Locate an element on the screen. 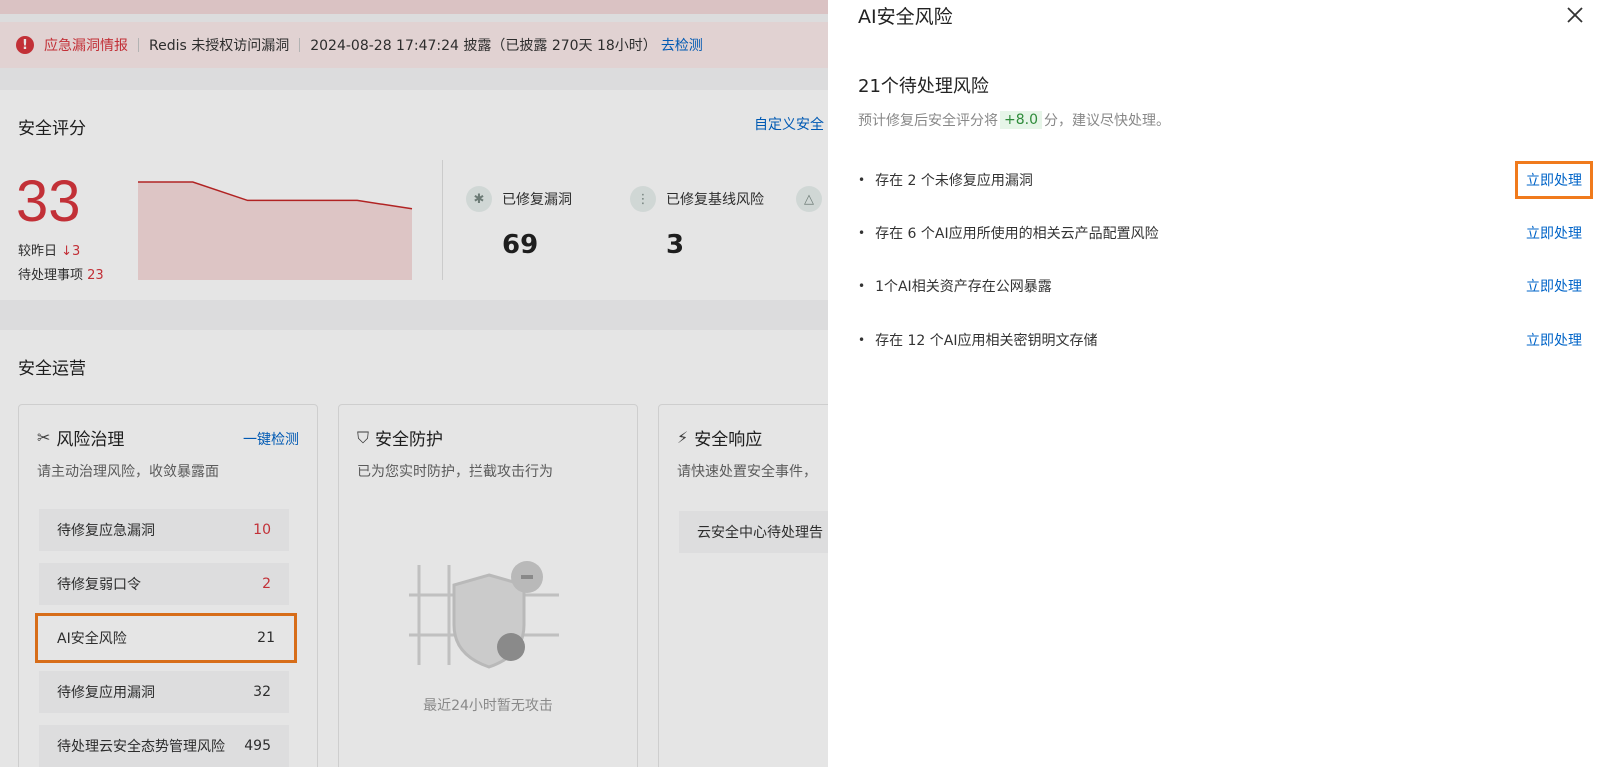  risk-text: 1个AI相关资产存在公网暴露 is located at coordinates (963, 287).